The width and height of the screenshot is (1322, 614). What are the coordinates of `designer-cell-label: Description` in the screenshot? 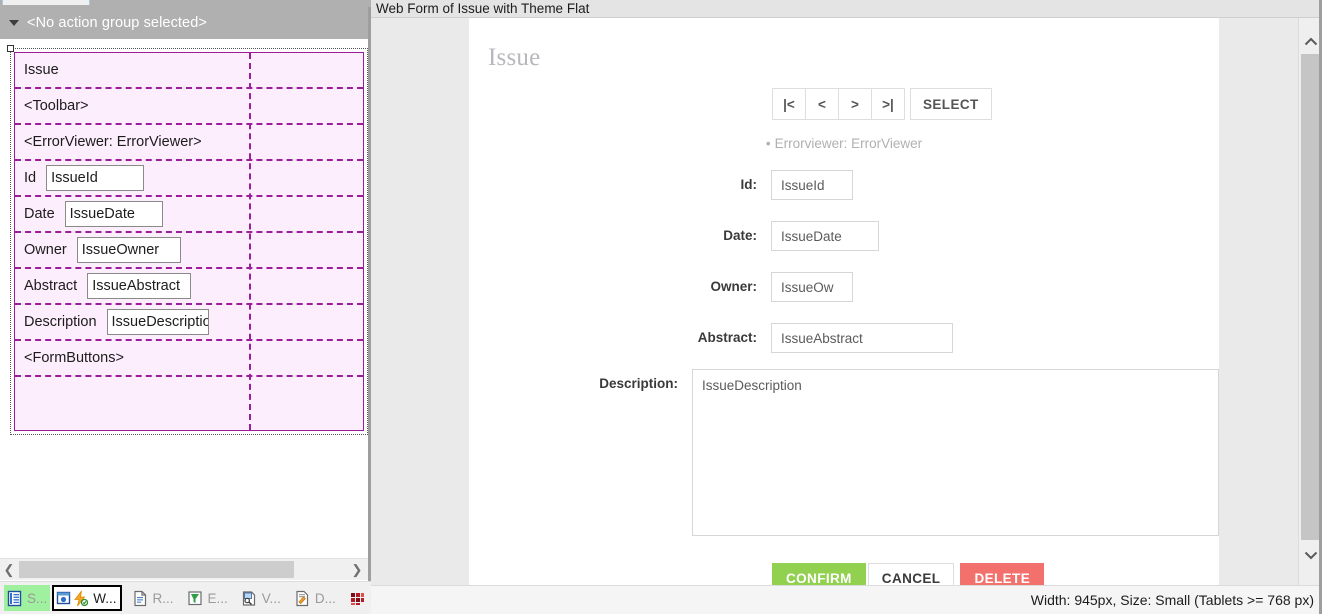 It's located at (60, 322).